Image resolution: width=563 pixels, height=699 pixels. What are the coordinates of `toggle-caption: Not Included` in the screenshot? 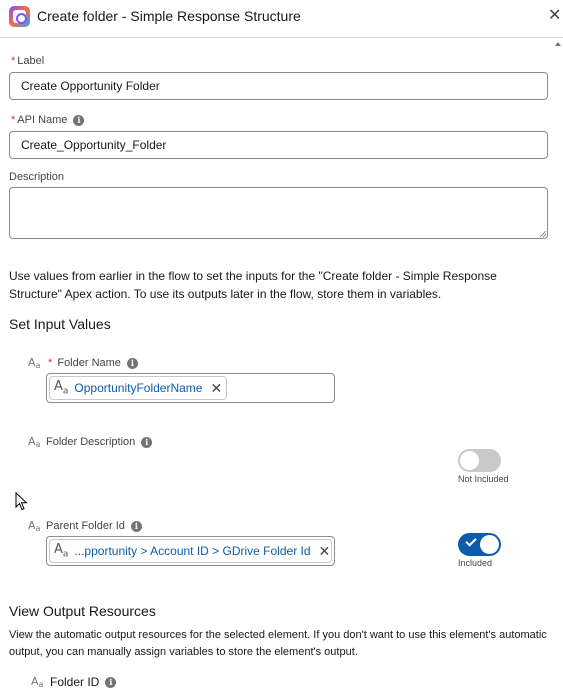 It's located at (483, 479).